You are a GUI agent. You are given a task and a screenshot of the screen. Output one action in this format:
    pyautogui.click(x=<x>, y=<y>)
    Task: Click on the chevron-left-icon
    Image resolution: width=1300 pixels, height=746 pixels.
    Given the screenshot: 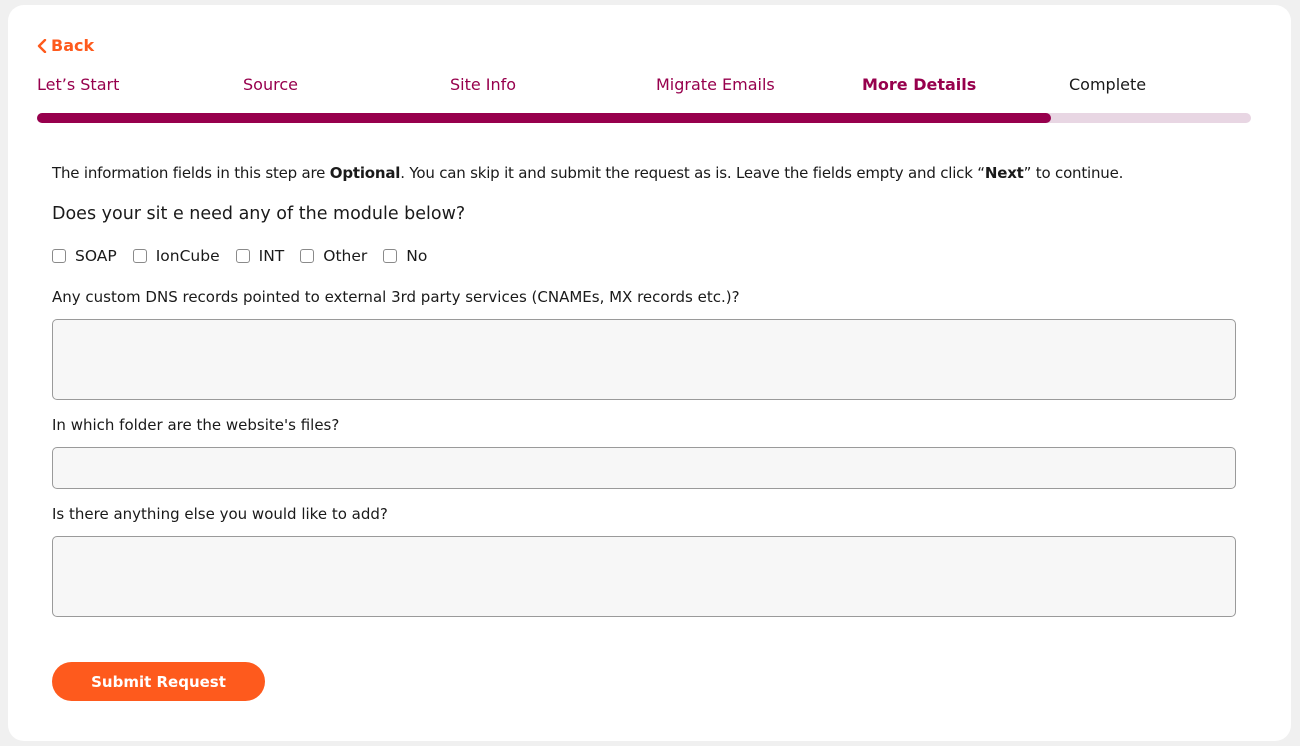 What is the action you would take?
    pyautogui.click(x=42, y=45)
    